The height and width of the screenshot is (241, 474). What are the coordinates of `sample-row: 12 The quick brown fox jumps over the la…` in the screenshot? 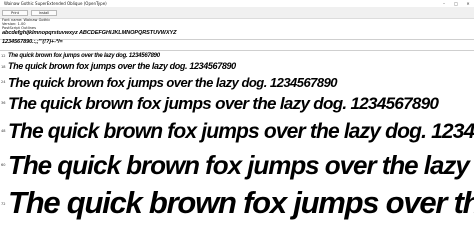 It's located at (237, 56).